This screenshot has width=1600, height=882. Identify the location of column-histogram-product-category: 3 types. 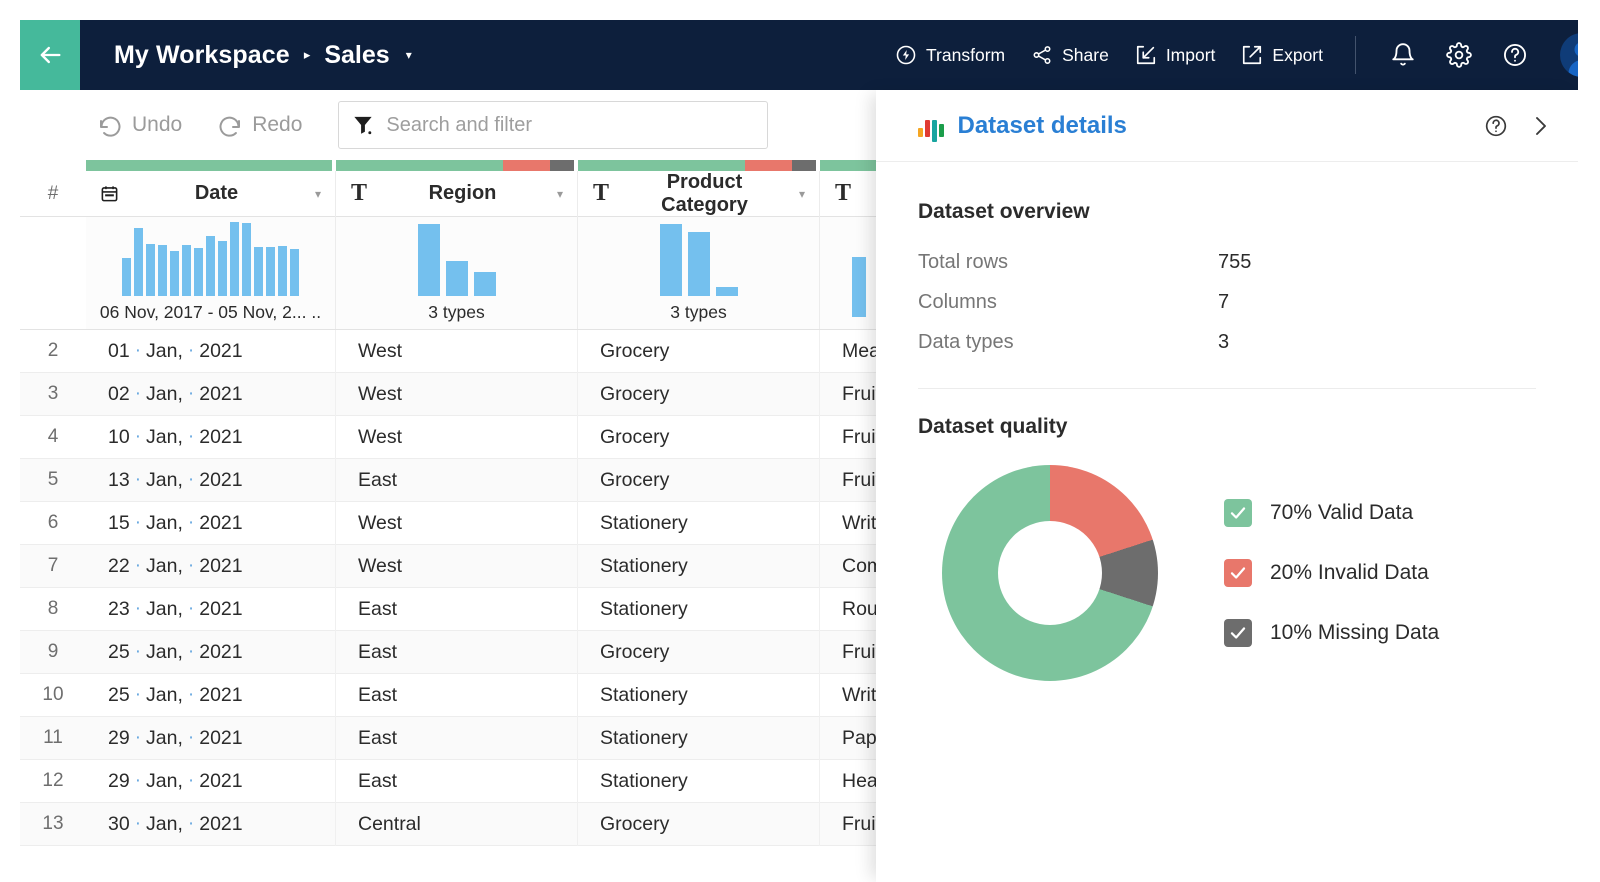
(699, 273).